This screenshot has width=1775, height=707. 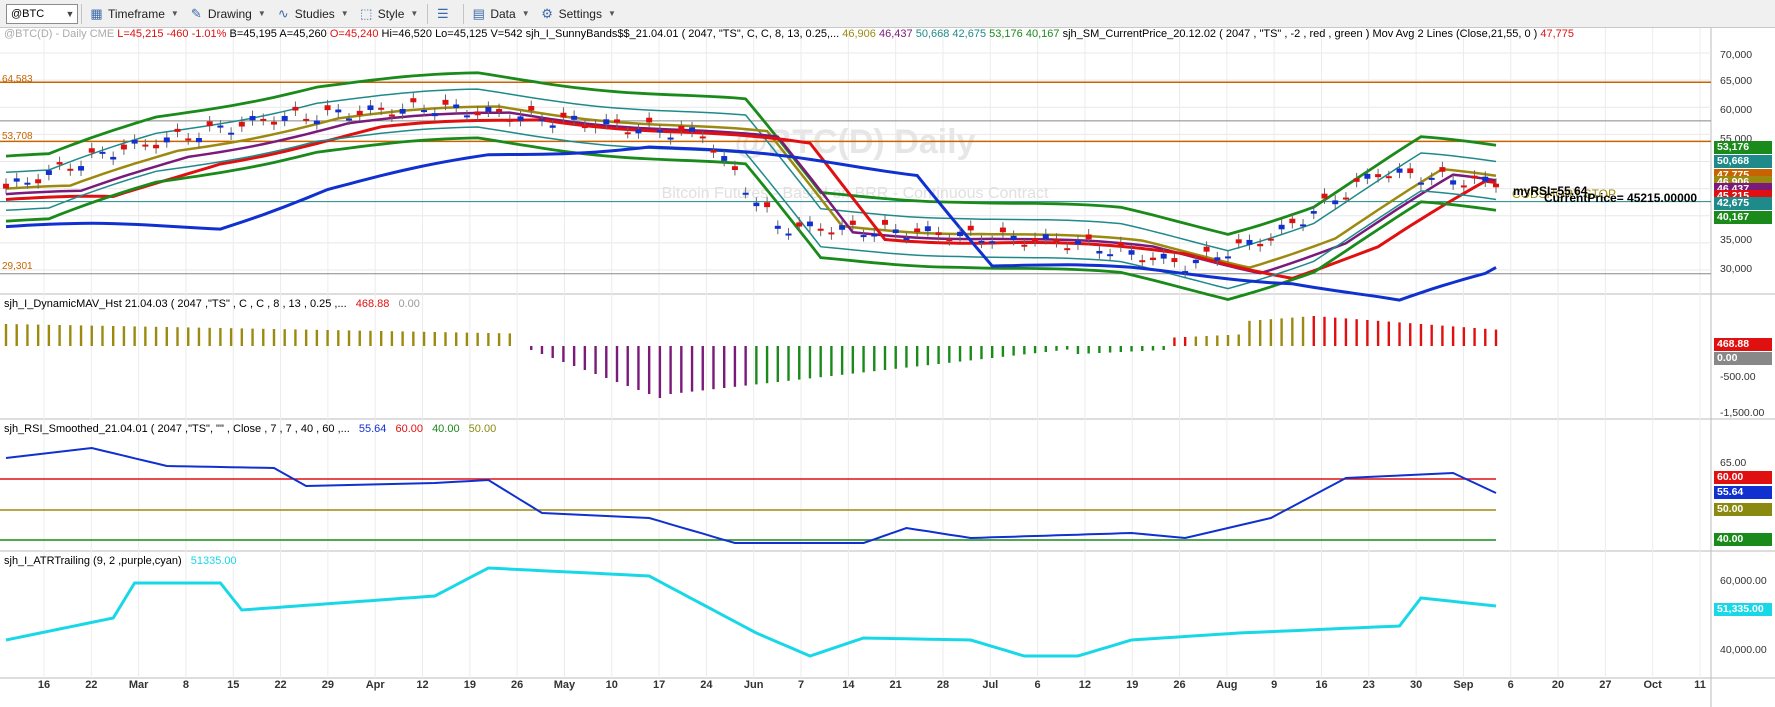 What do you see at coordinates (17, 79) in the screenshot?
I see `hline-label-upper: 64,583` at bounding box center [17, 79].